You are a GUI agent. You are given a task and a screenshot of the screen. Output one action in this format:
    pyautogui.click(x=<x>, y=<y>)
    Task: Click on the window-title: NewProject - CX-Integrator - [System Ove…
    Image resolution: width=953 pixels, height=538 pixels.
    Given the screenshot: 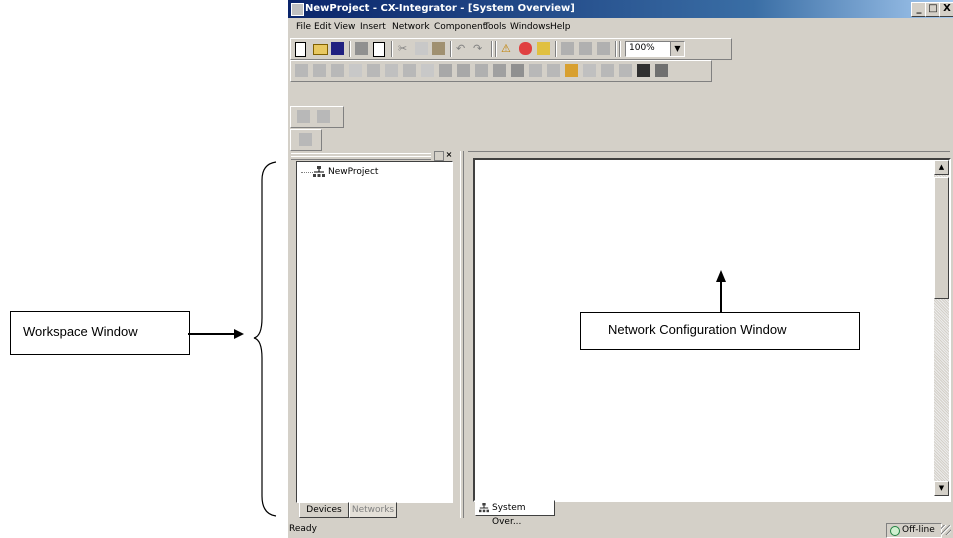 What is the action you would take?
    pyautogui.click(x=440, y=8)
    